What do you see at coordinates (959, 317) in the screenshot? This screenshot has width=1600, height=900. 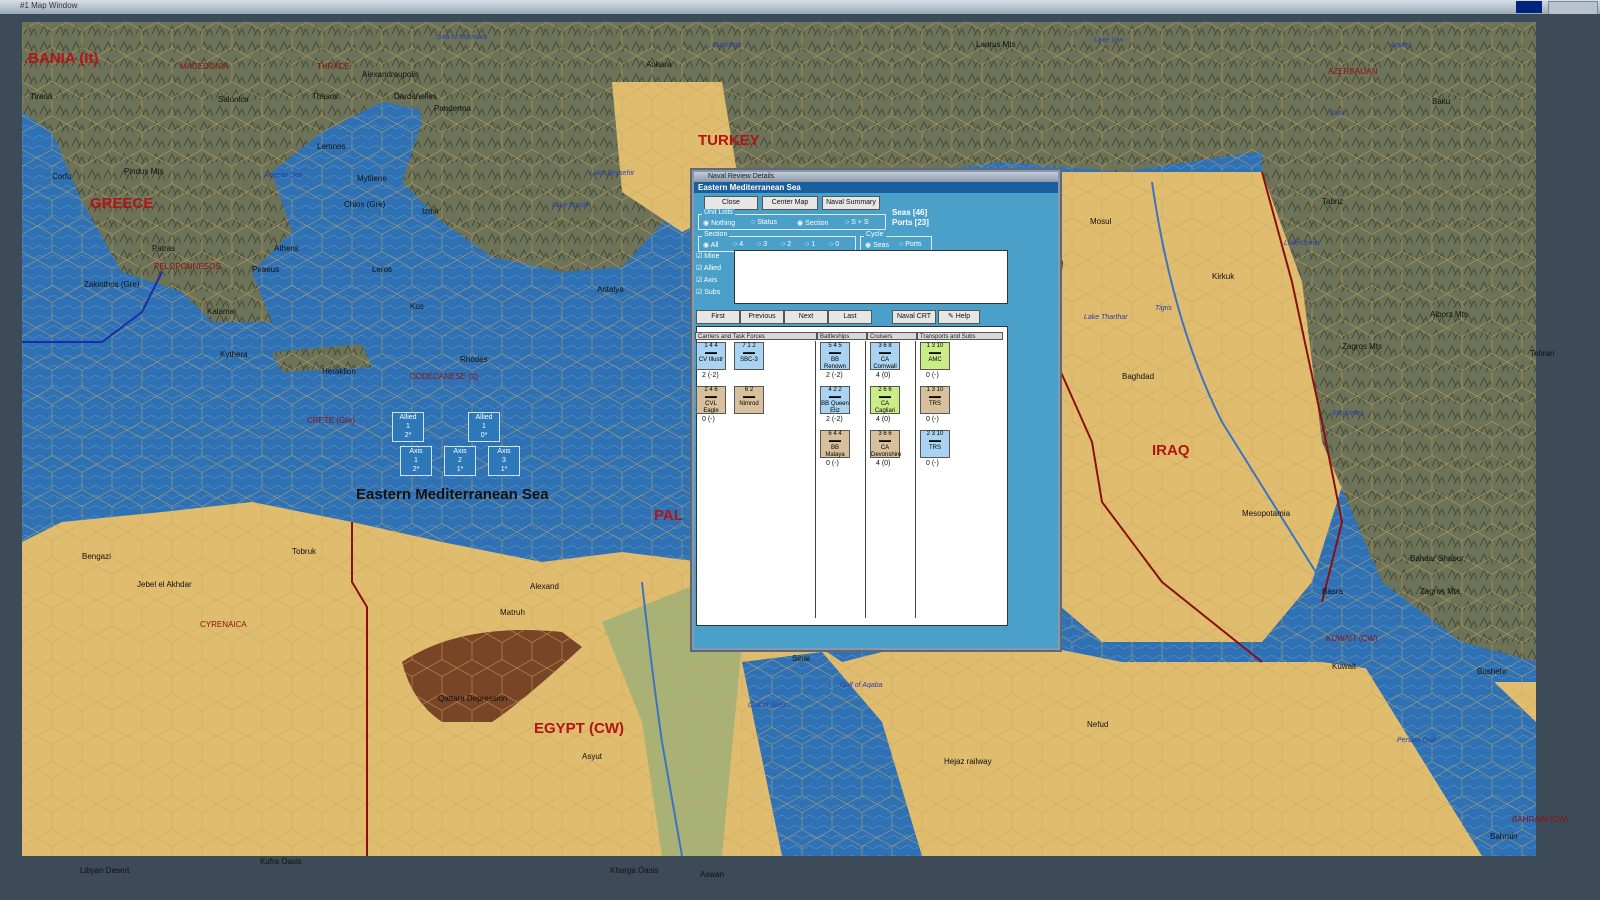 I see `help-button: ✎ Help` at bounding box center [959, 317].